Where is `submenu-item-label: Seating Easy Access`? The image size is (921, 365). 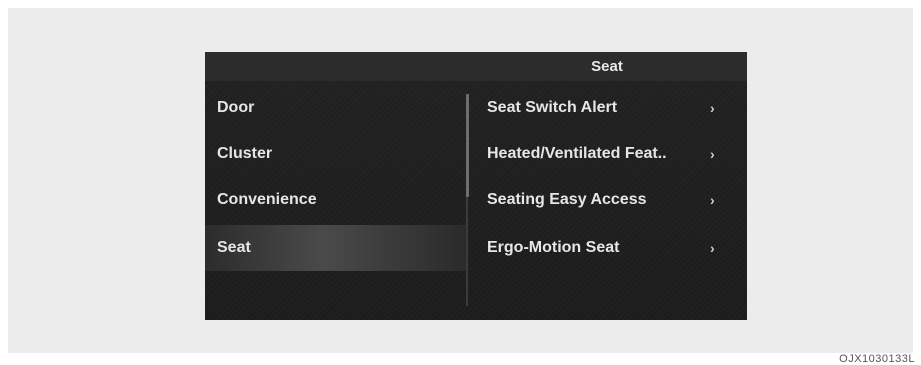 submenu-item-label: Seating Easy Access is located at coordinates (567, 199).